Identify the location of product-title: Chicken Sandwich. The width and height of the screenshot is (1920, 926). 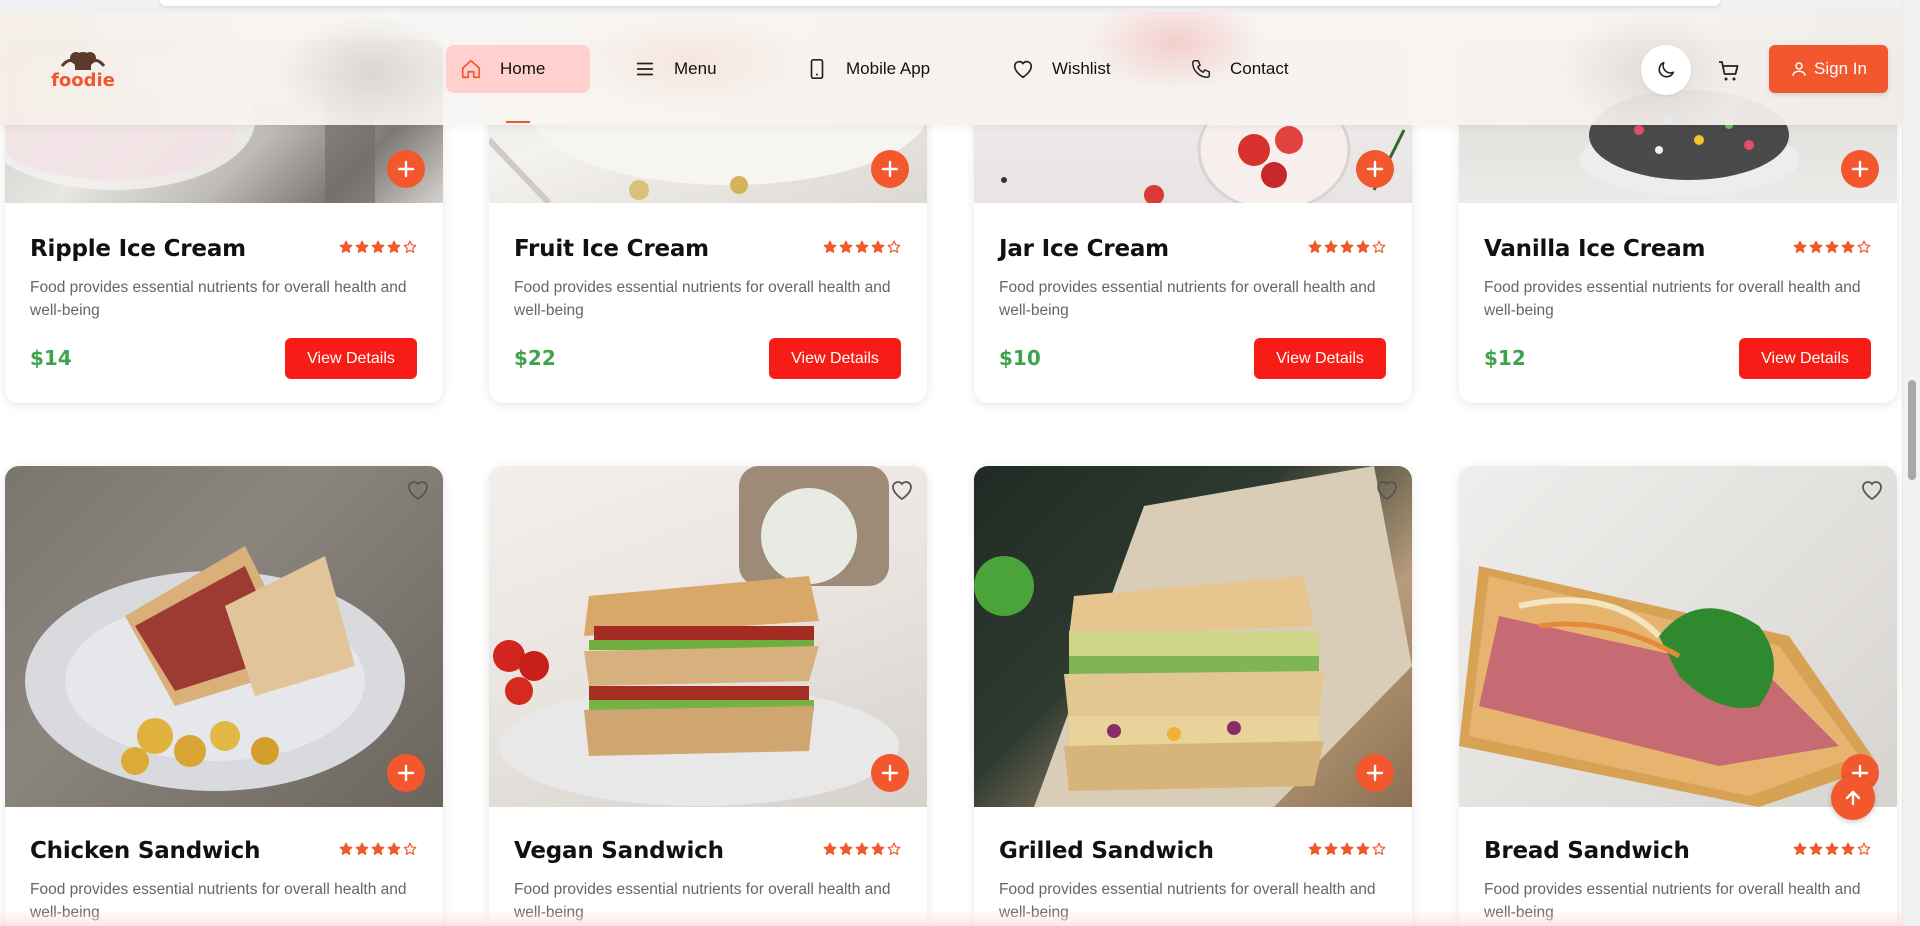
(145, 851).